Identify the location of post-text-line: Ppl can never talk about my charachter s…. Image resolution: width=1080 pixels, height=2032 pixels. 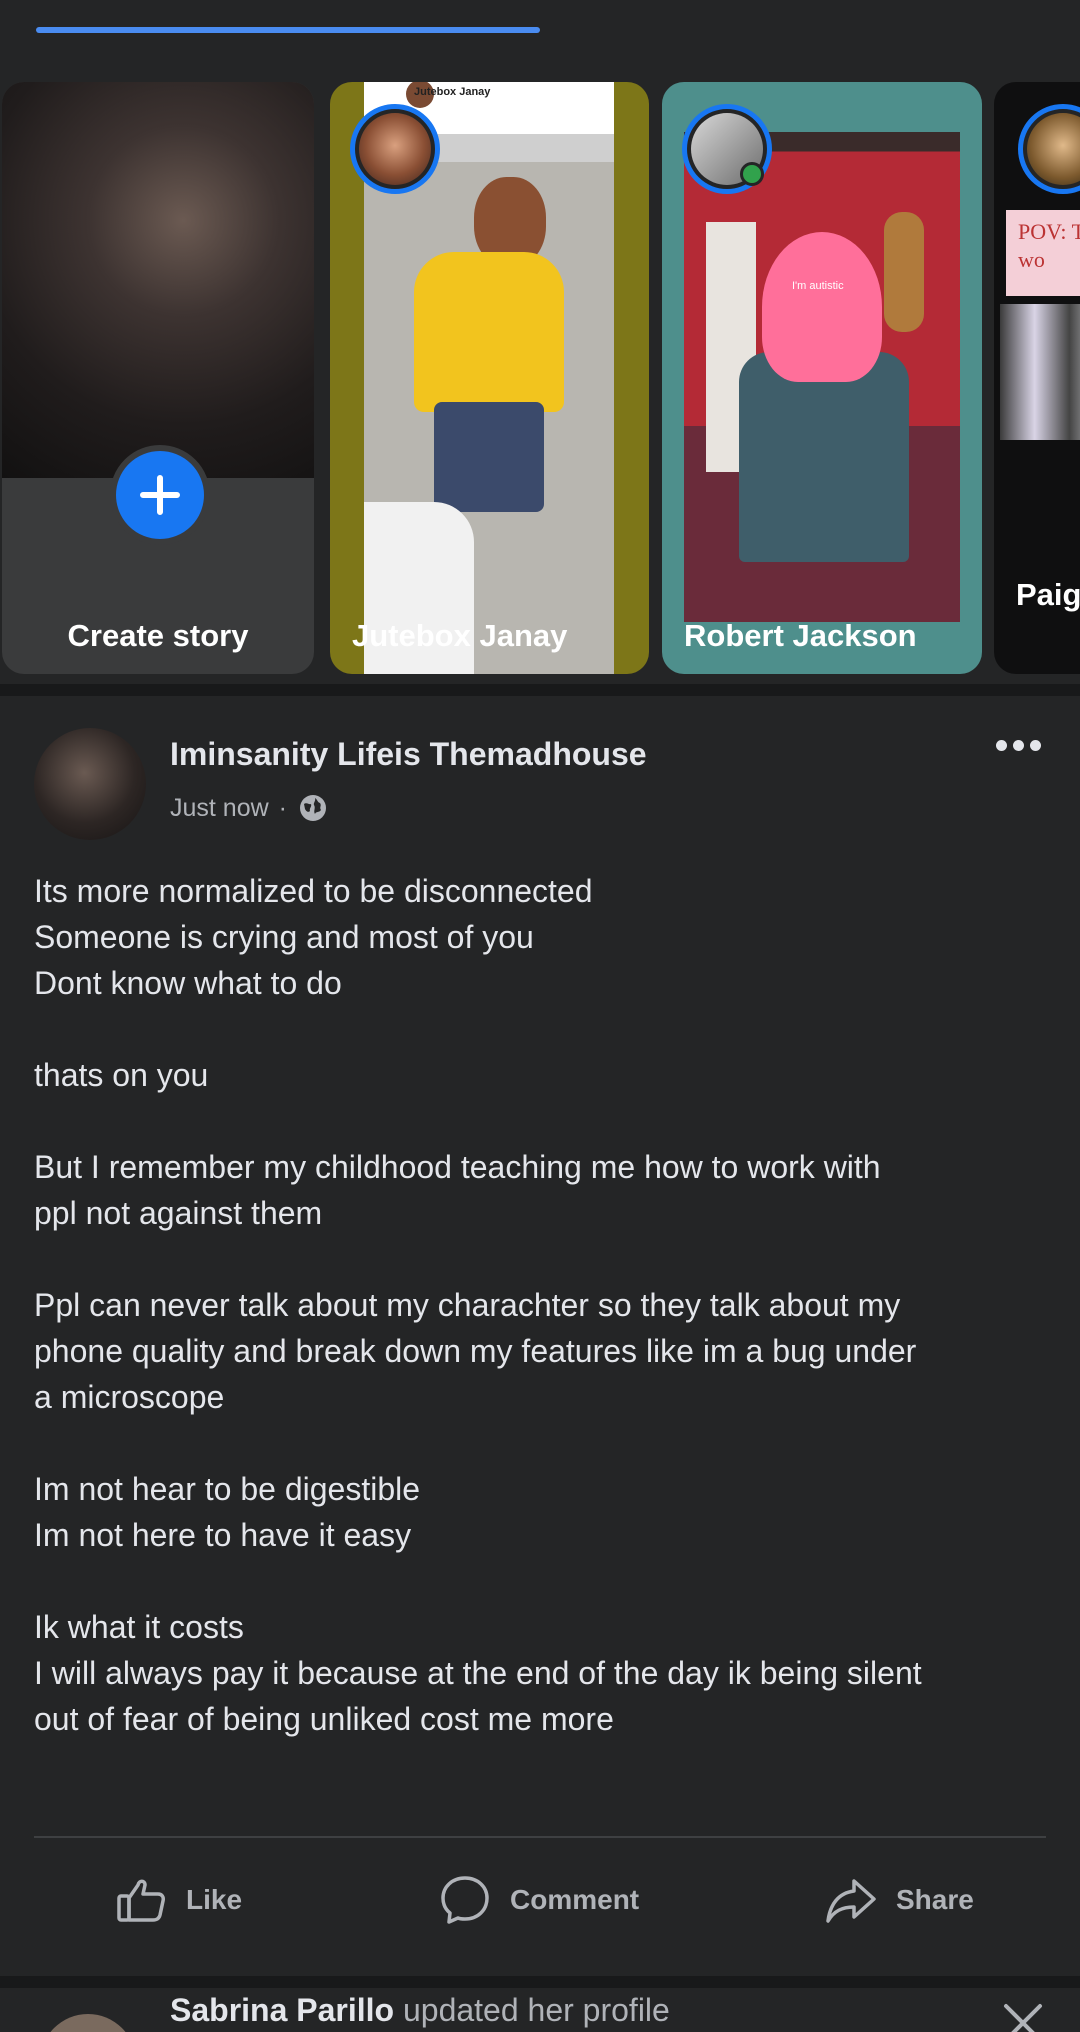
(467, 1305).